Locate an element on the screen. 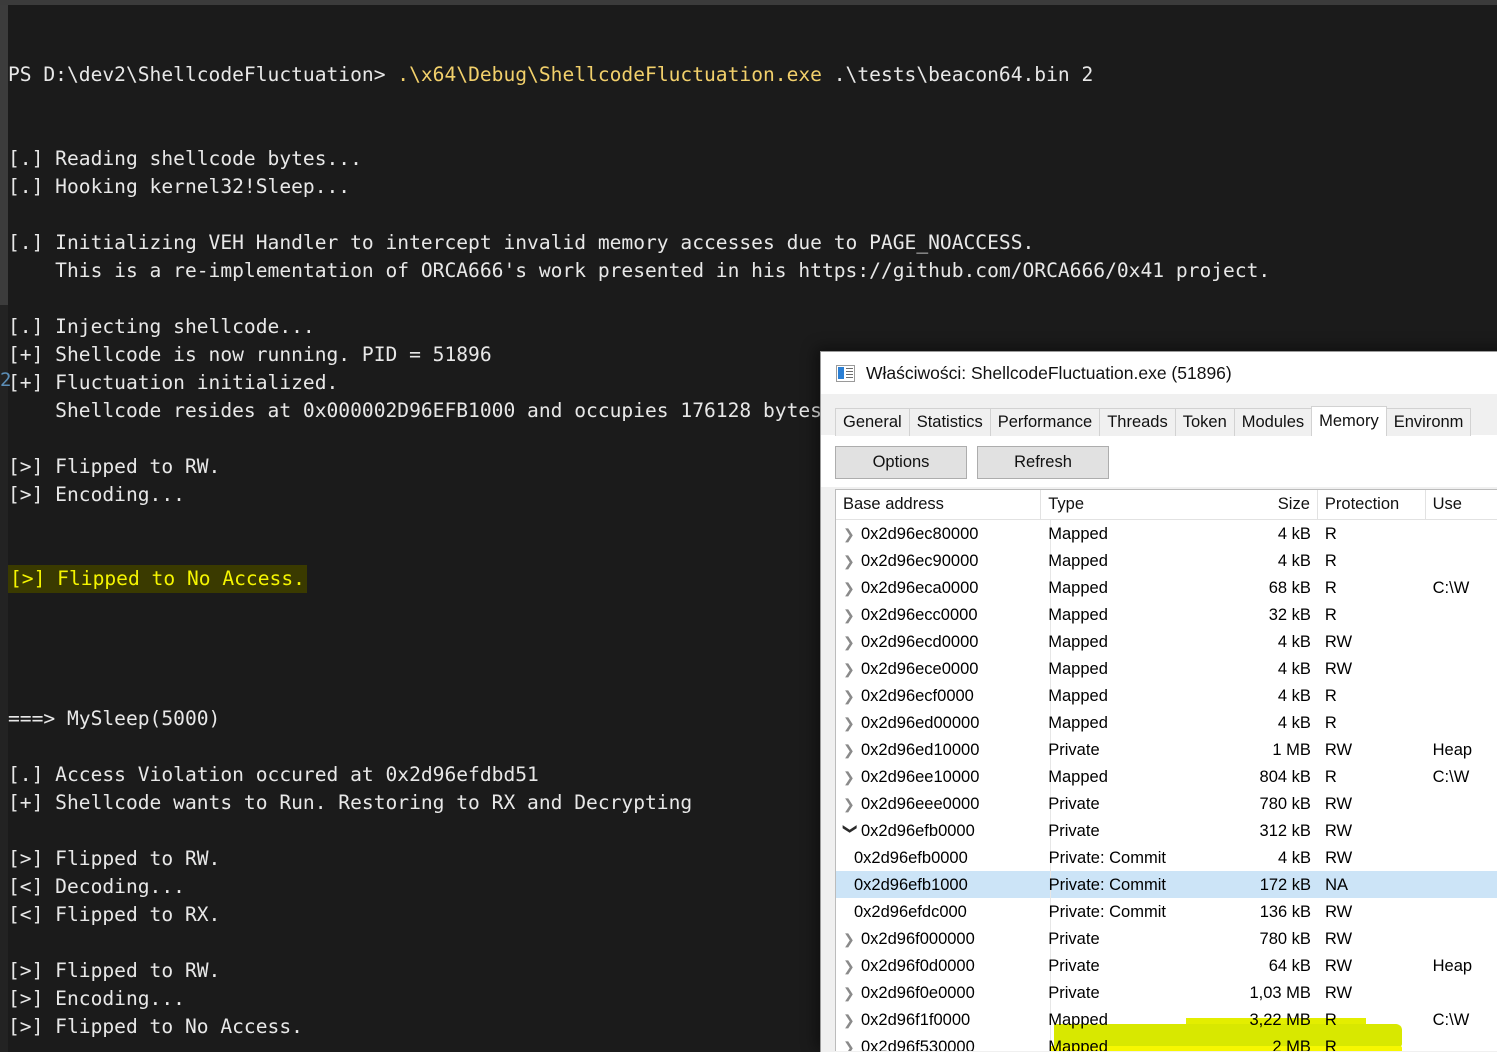 The image size is (1497, 1052). tab-environm: Environm is located at coordinates (1428, 422).